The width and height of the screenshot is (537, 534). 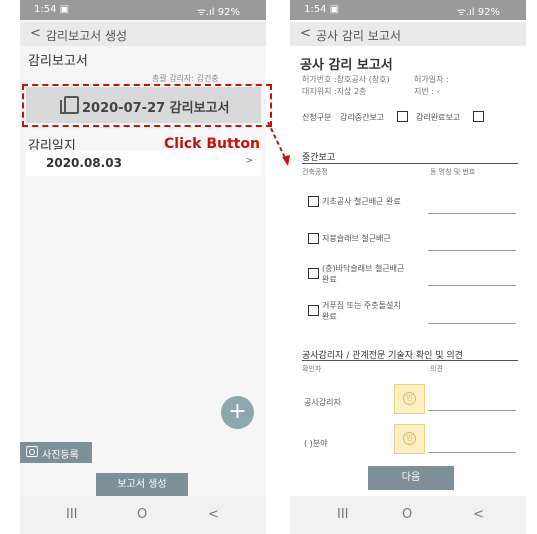 I want to click on daily-item-date: 2020.08.03, so click(x=84, y=163).